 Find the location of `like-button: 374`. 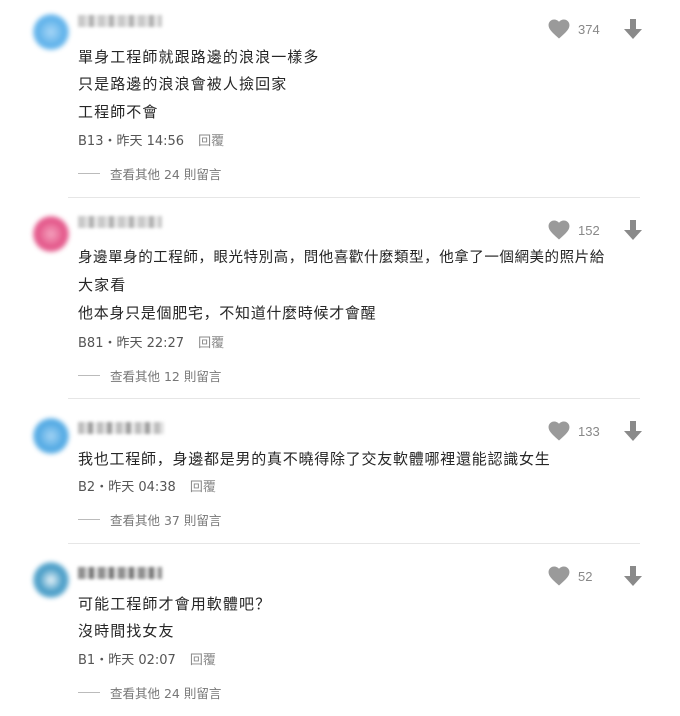

like-button: 374 is located at coordinates (574, 29).